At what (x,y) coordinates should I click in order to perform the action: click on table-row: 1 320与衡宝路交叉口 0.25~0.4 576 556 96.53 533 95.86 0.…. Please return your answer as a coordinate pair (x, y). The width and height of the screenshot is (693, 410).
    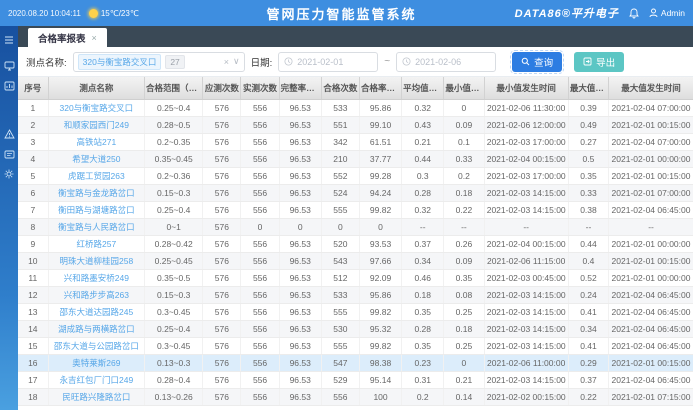
    Looking at the image, I should click on (355, 108).